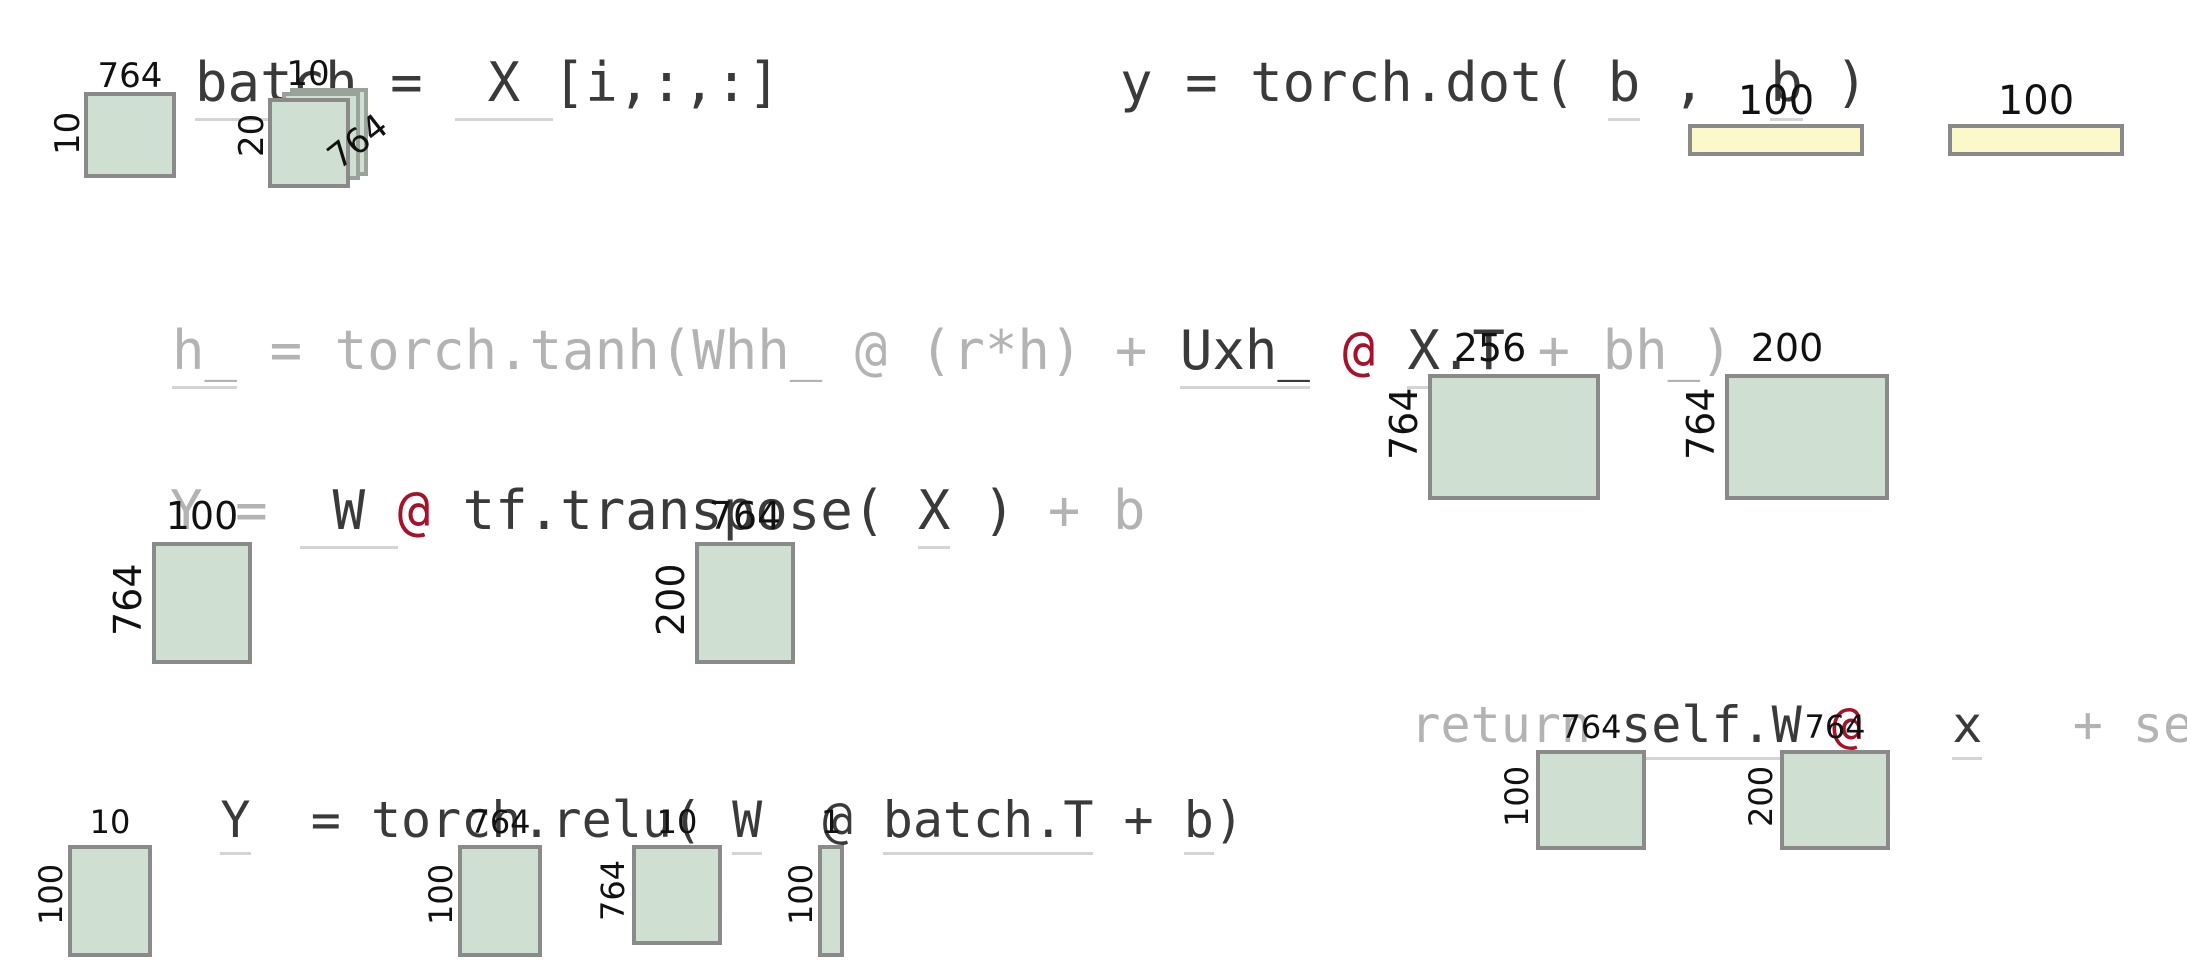  What do you see at coordinates (1624, 86) in the screenshot?
I see `token-dot-b1: b` at bounding box center [1624, 86].